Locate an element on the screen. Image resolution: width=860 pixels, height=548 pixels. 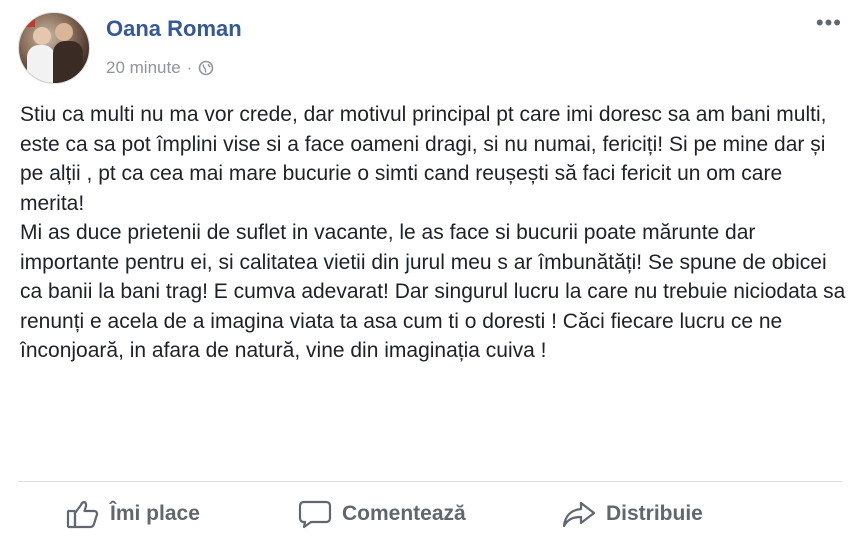
author-avatar is located at coordinates (54, 48).